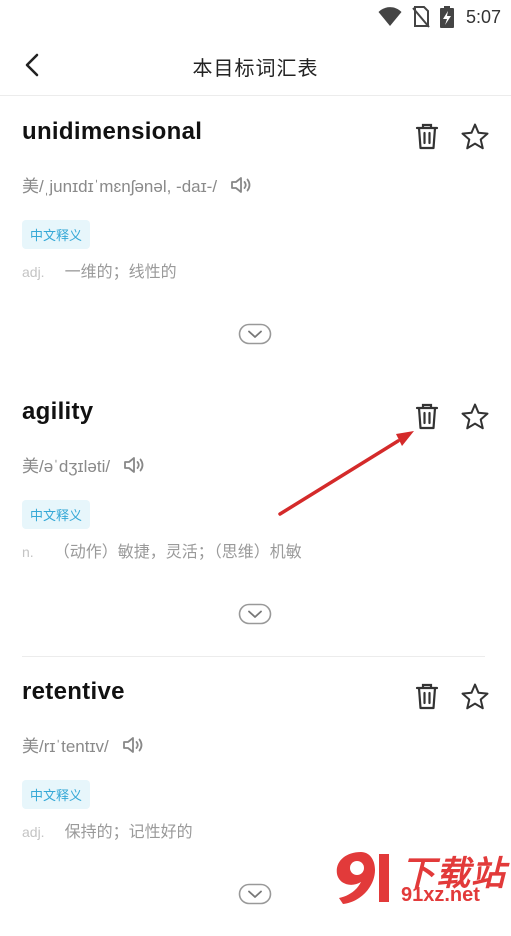 This screenshot has height=936, width=511. I want to click on no-sim-icon, so click(421, 17).